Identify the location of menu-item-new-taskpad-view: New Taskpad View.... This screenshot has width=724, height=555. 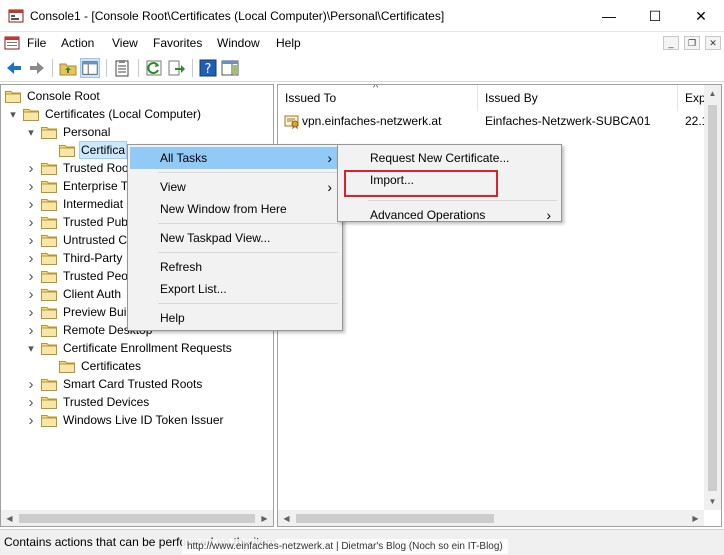
(235, 238).